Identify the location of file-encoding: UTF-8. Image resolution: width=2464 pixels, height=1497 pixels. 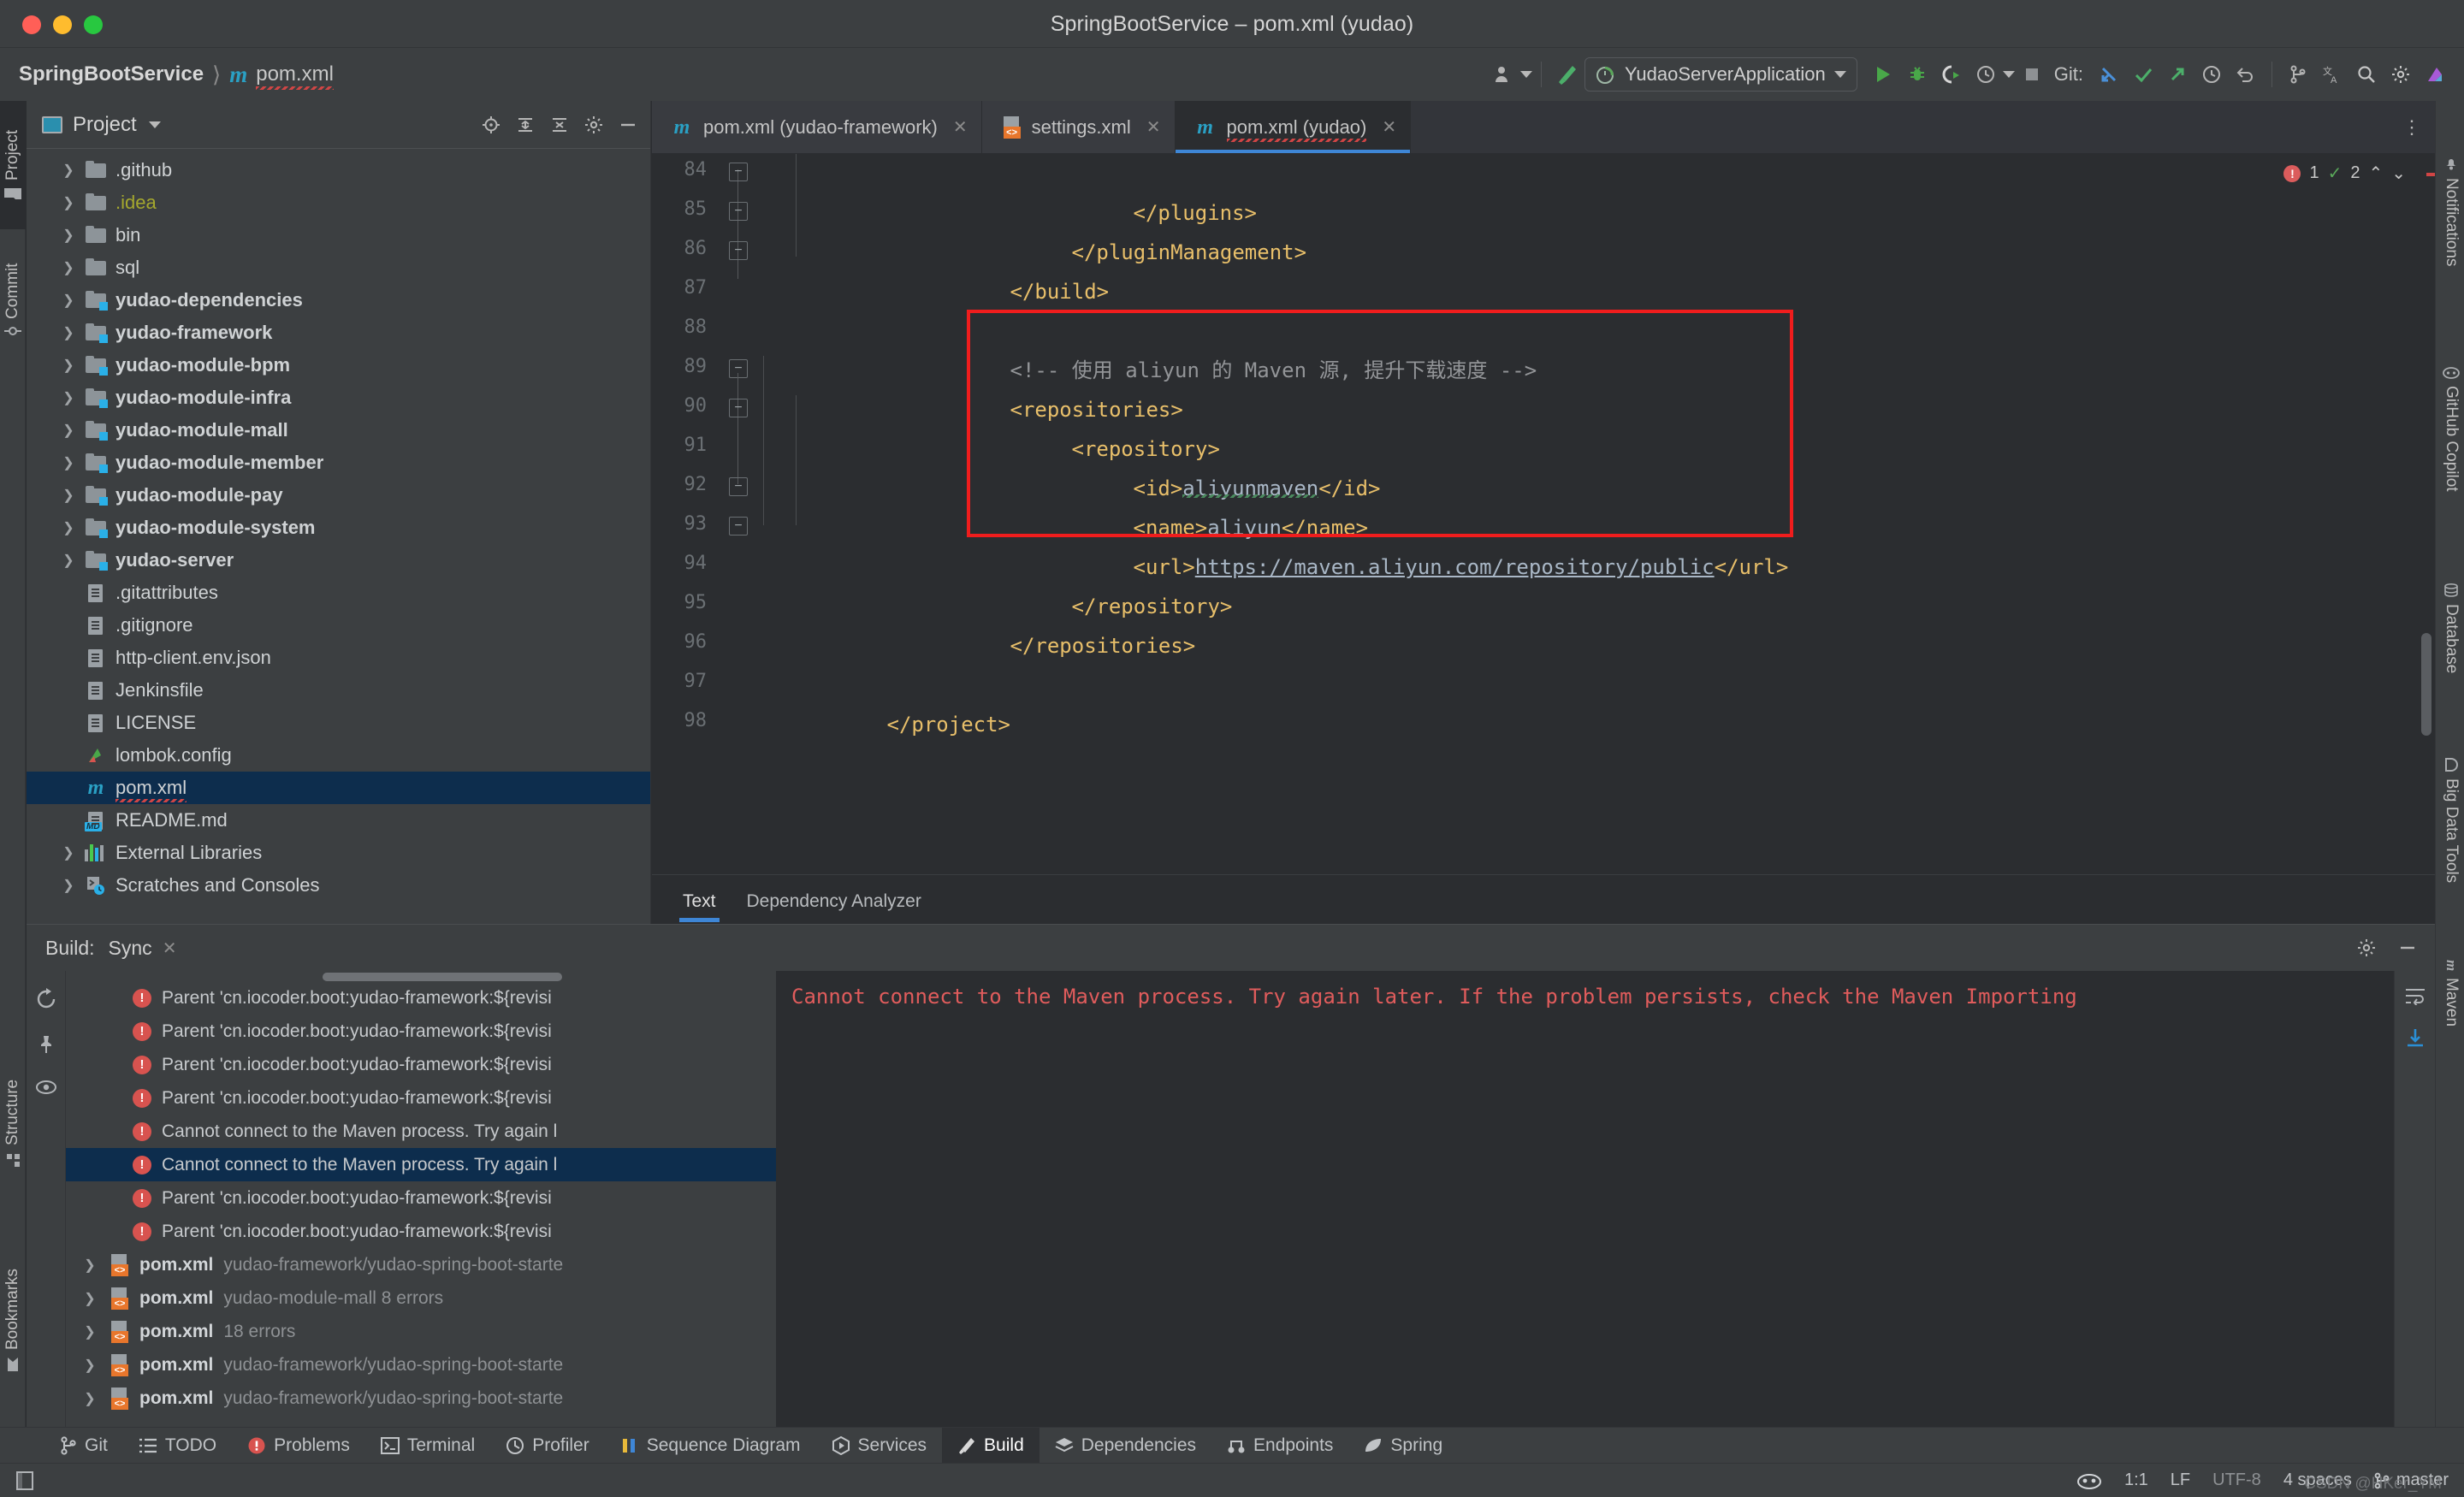
(2236, 1480).